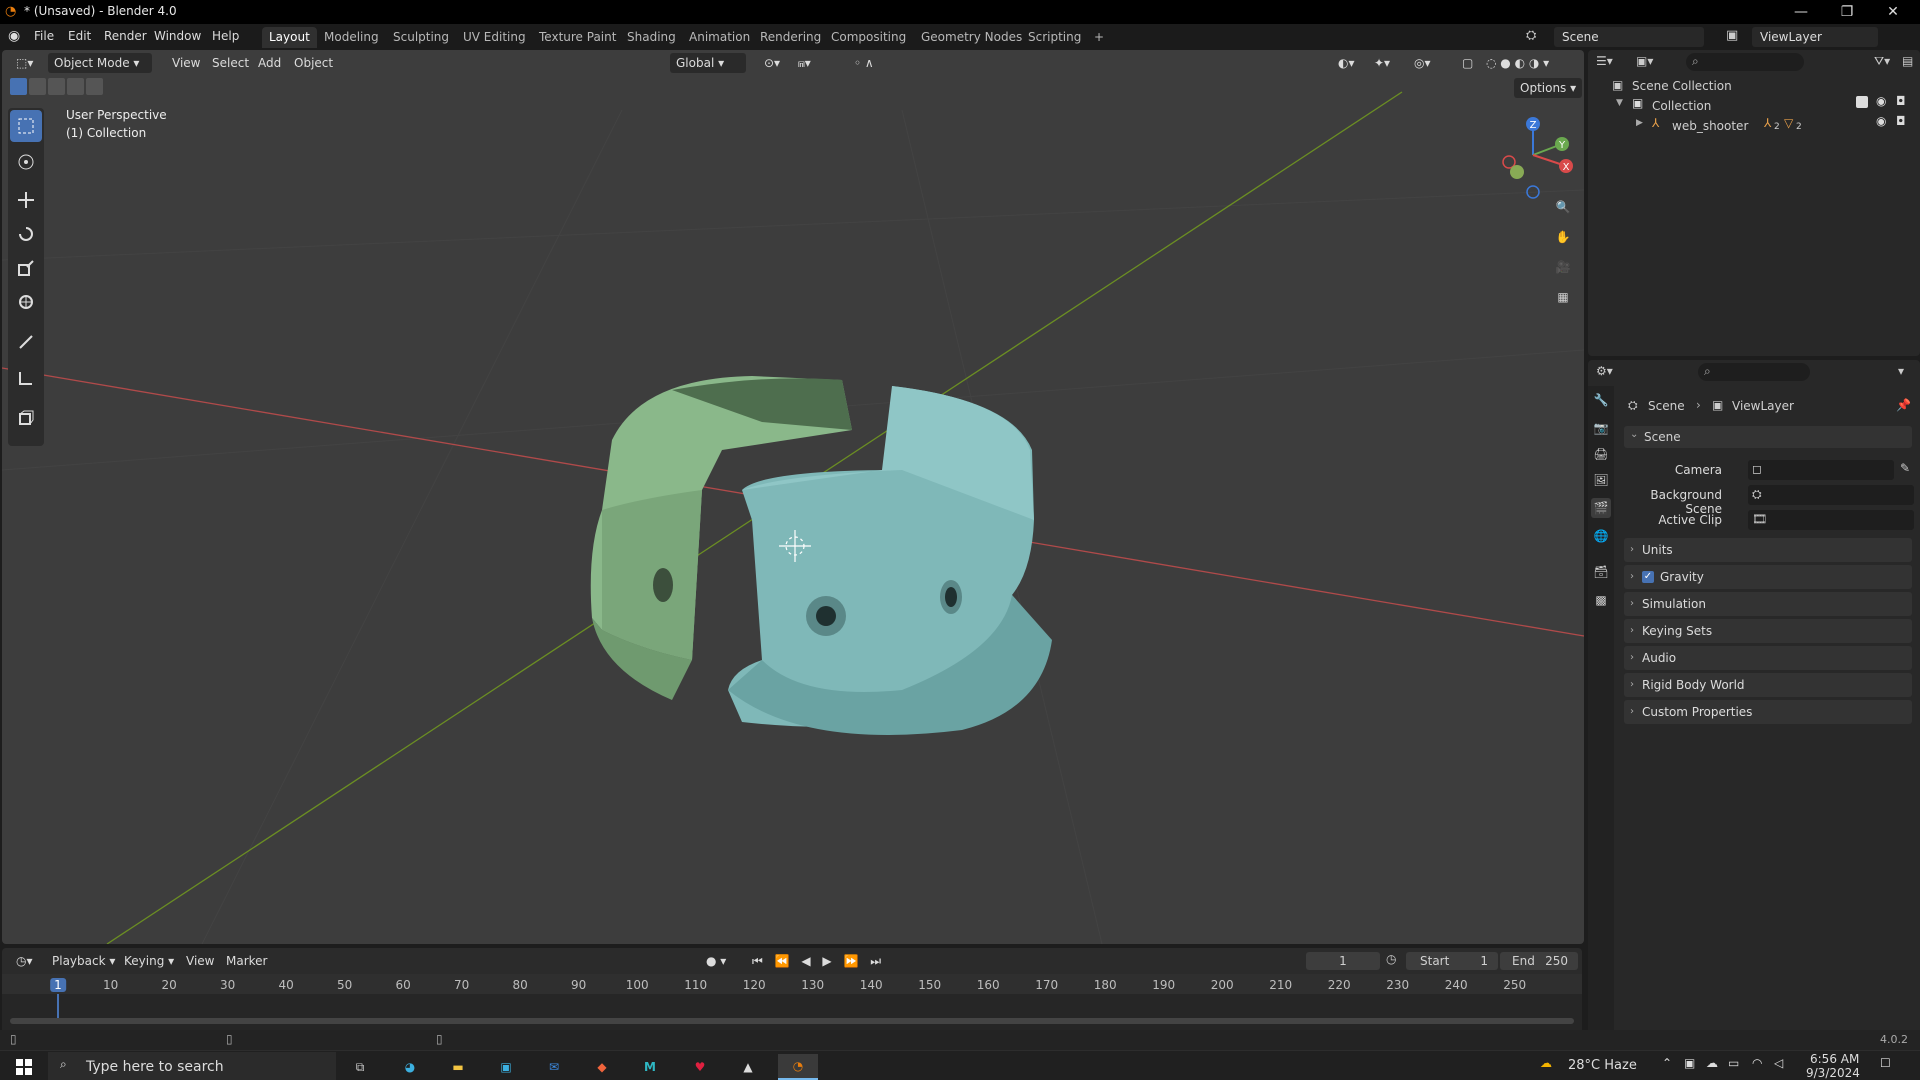  Describe the element at coordinates (1778, 1063) in the screenshot. I see `volume-icon: ◁` at that location.